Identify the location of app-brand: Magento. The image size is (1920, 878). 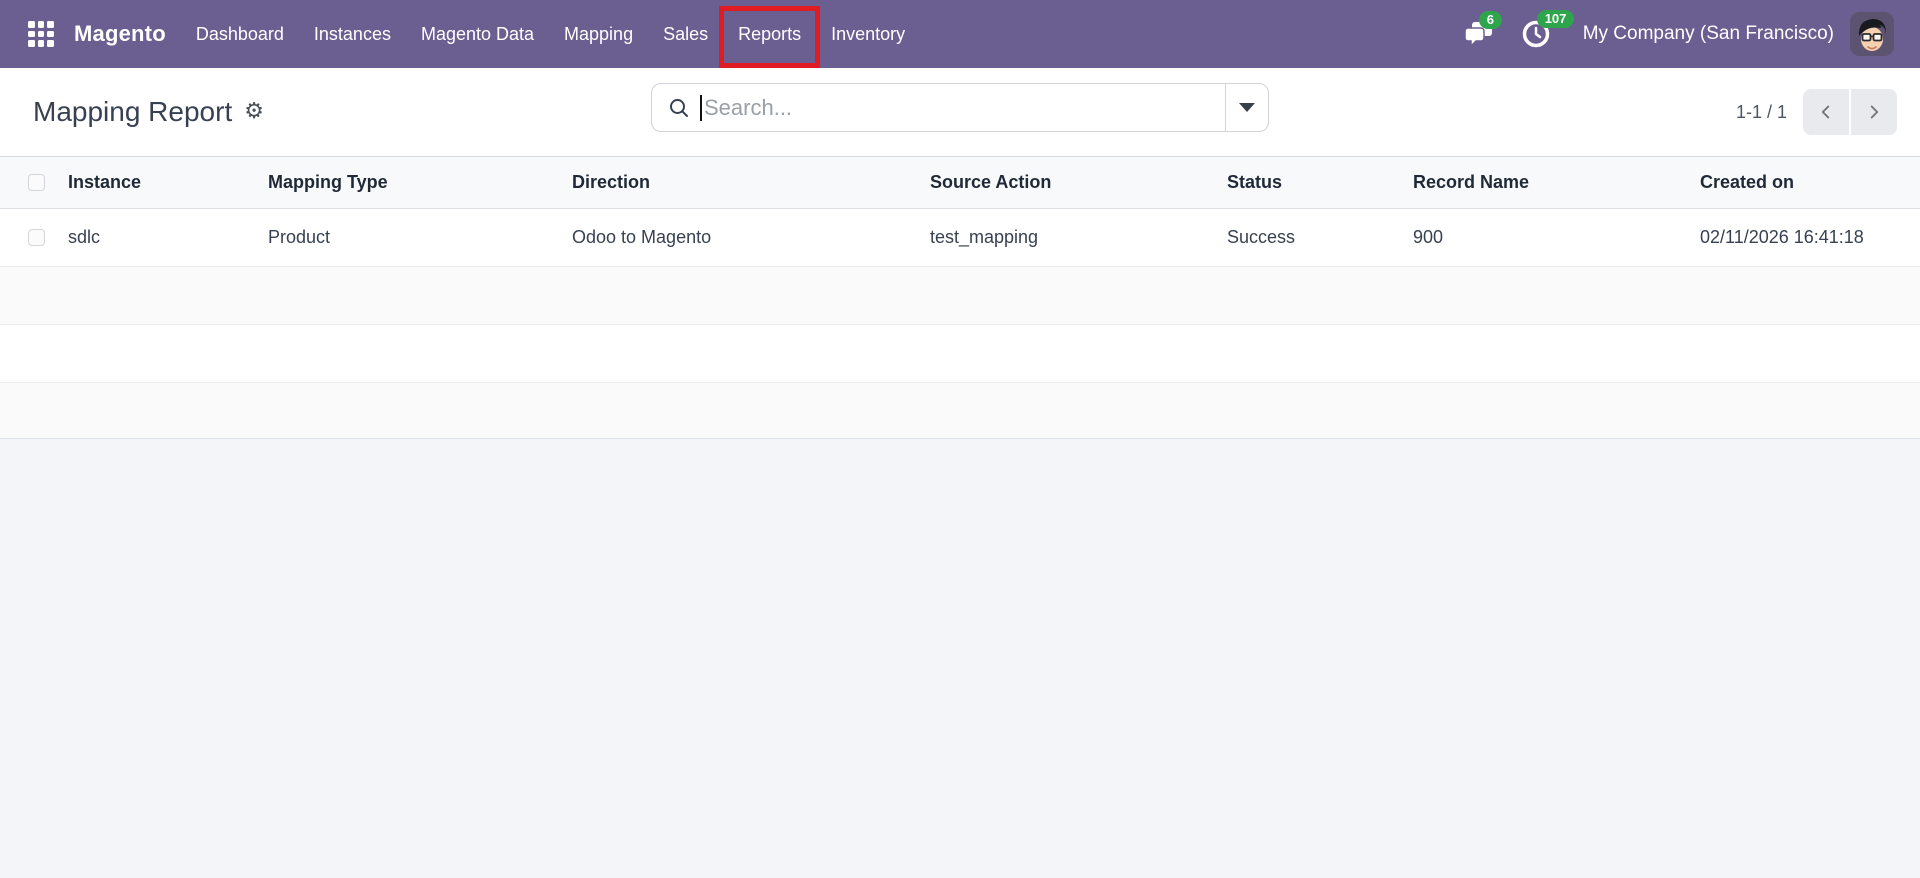
(120, 34).